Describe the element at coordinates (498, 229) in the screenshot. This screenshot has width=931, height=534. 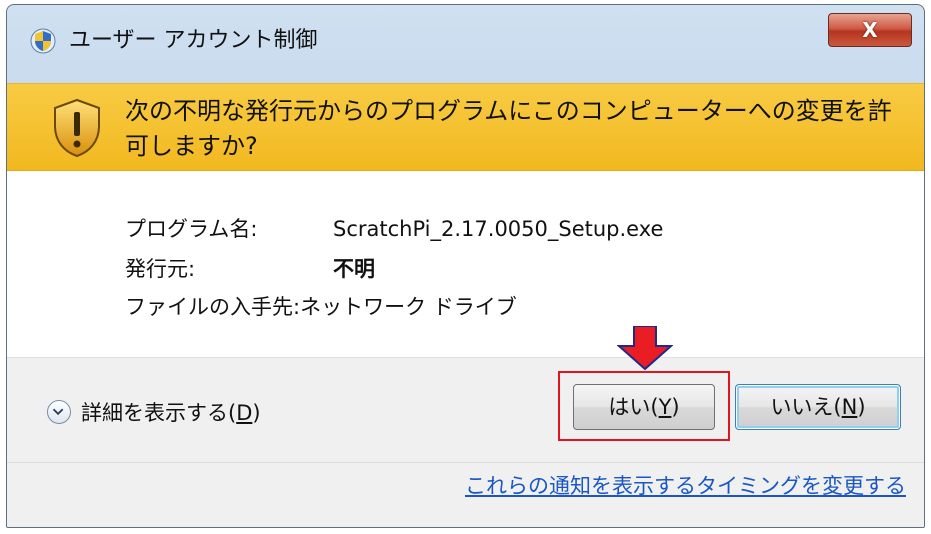
I see `program-value: ScratchPi_2.17.0050_Setup.exe` at that location.